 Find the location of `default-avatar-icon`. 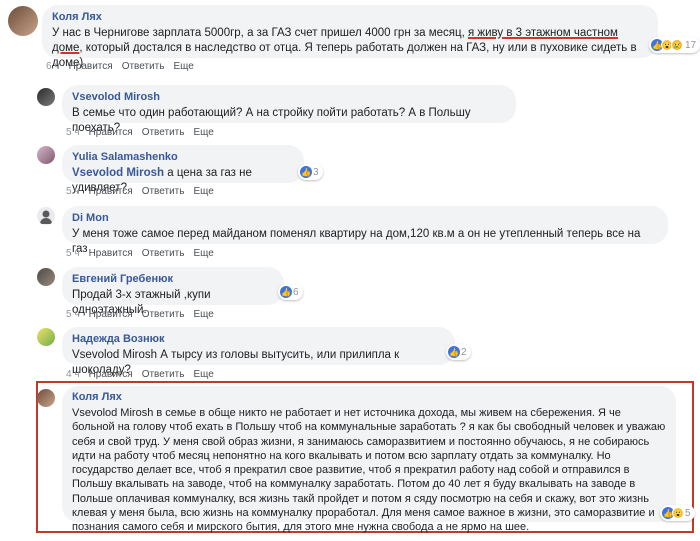

default-avatar-icon is located at coordinates (46, 217).